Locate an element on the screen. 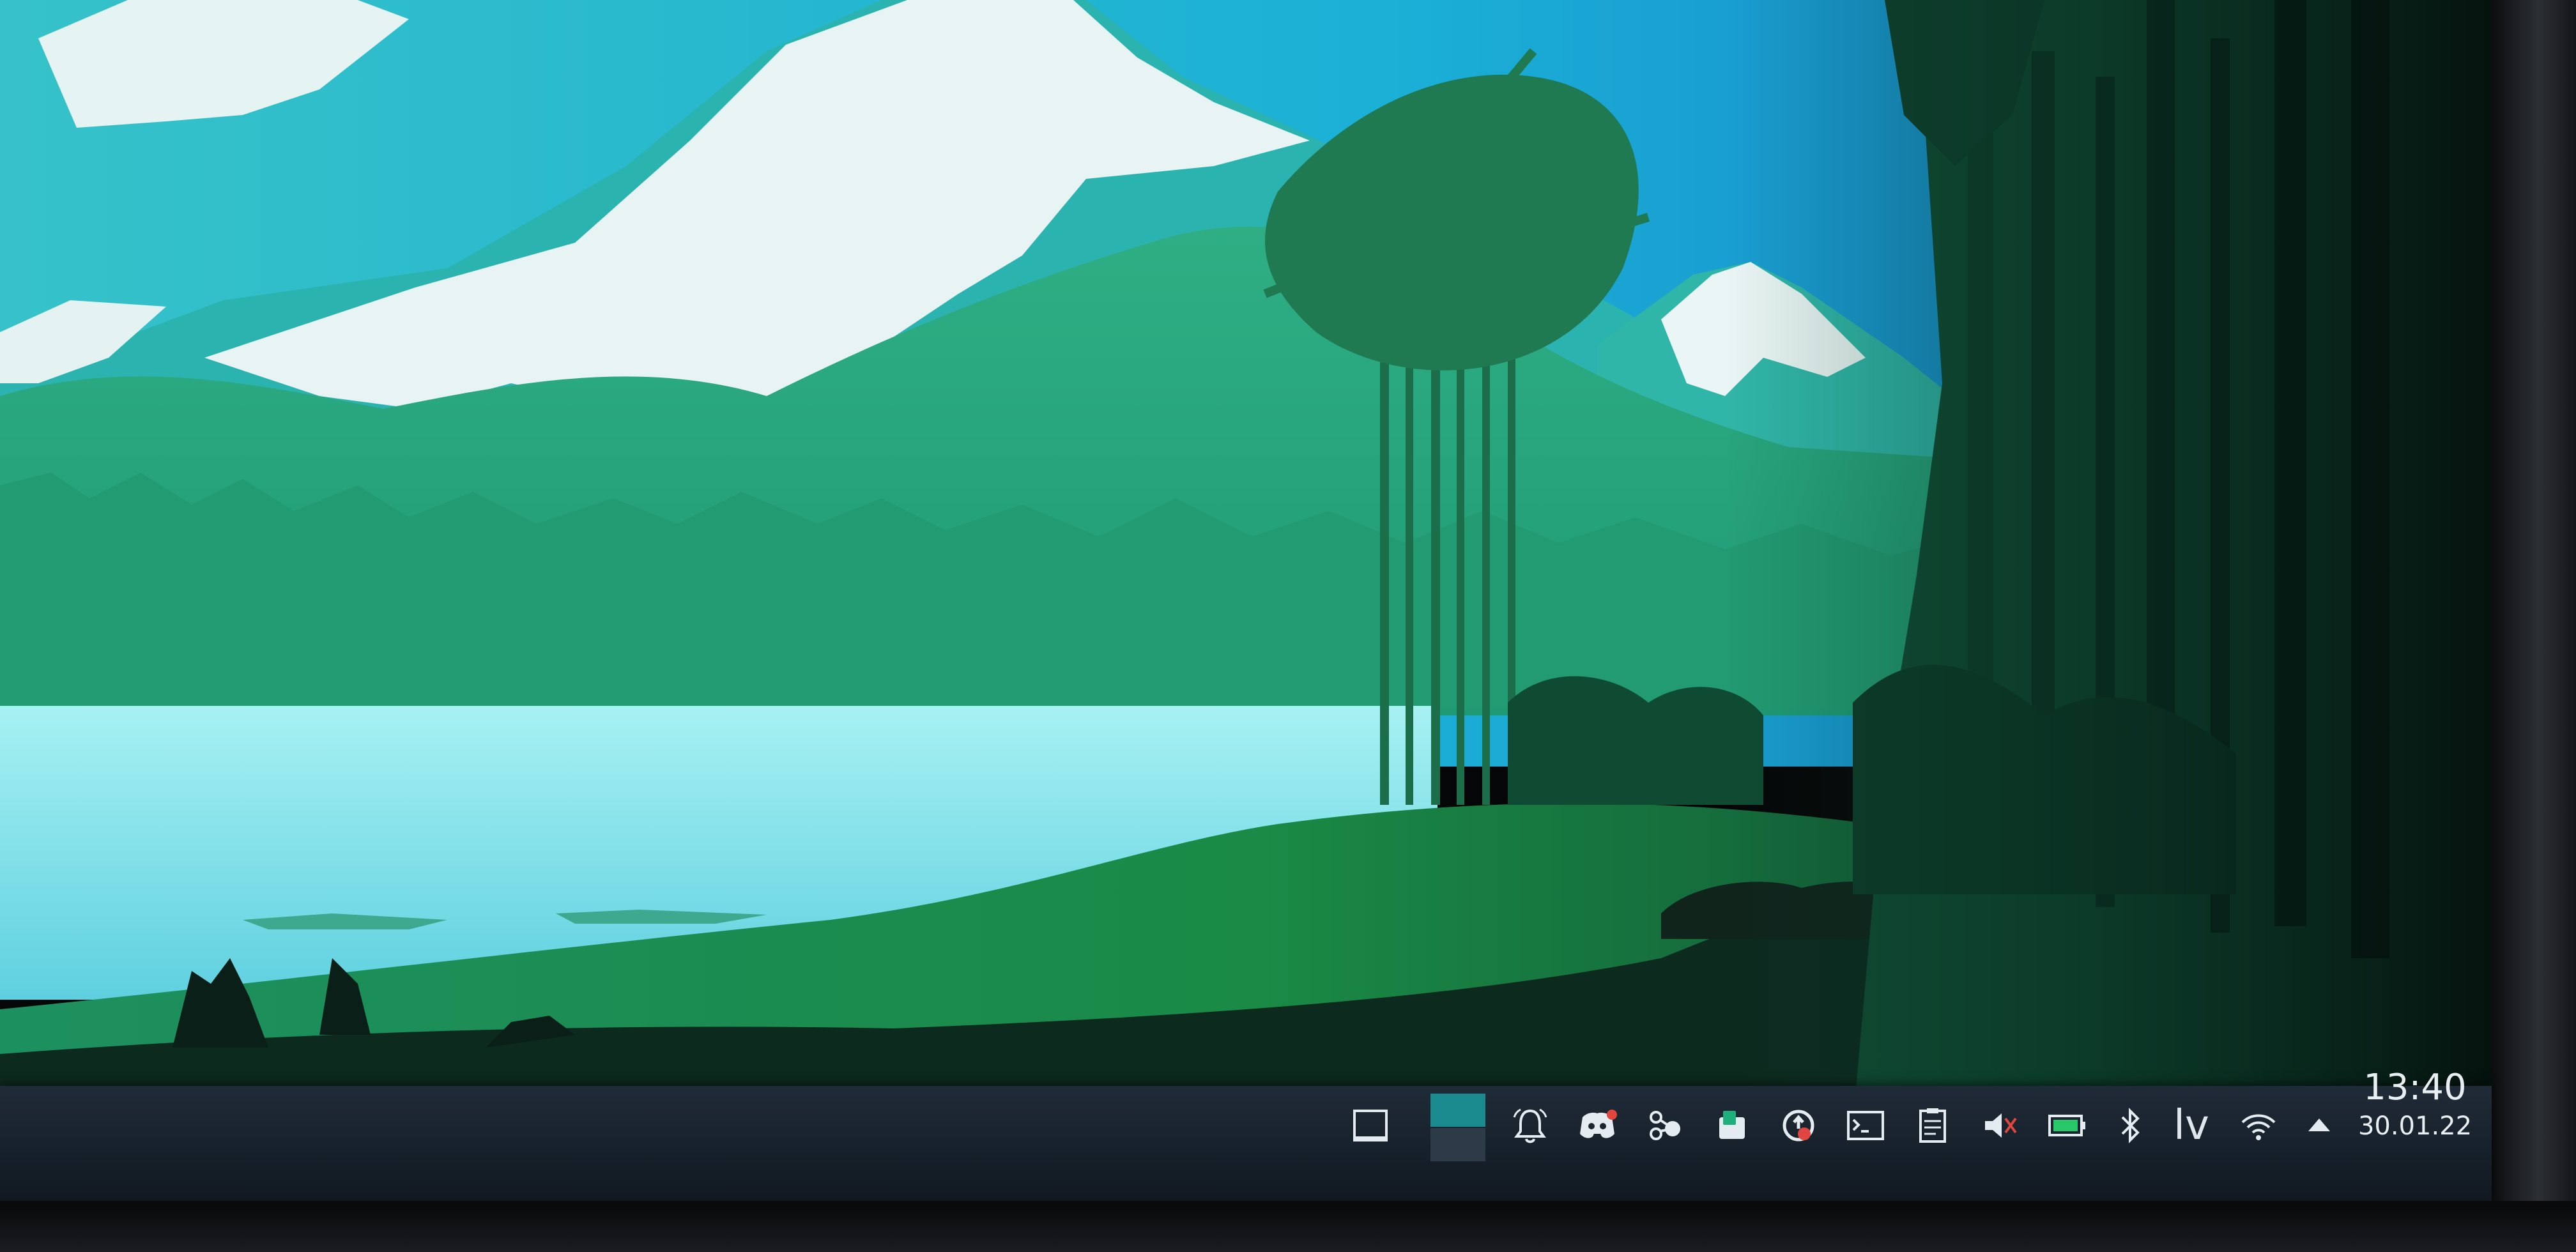 The image size is (2576, 1252). terminal-icon is located at coordinates (1865, 1125).